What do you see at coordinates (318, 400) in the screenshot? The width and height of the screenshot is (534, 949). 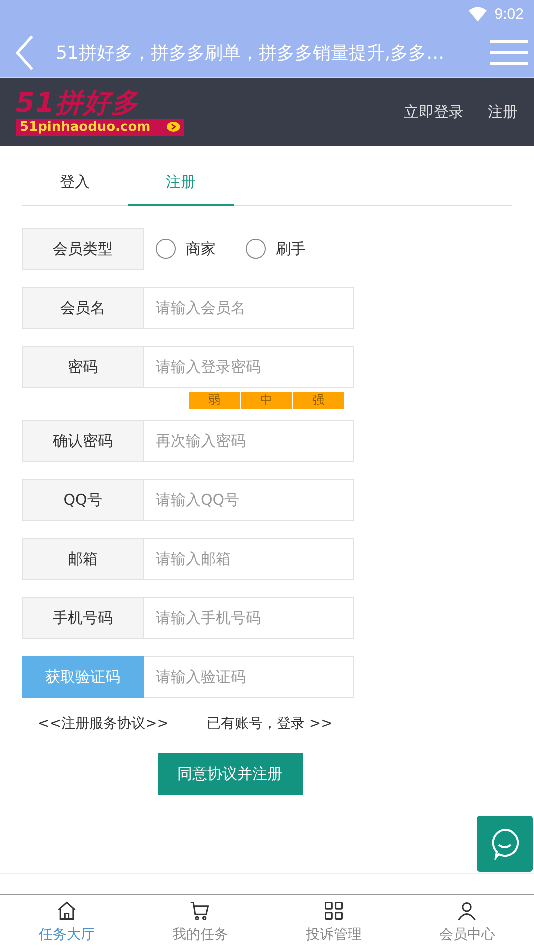 I see `strength-segment: 强` at bounding box center [318, 400].